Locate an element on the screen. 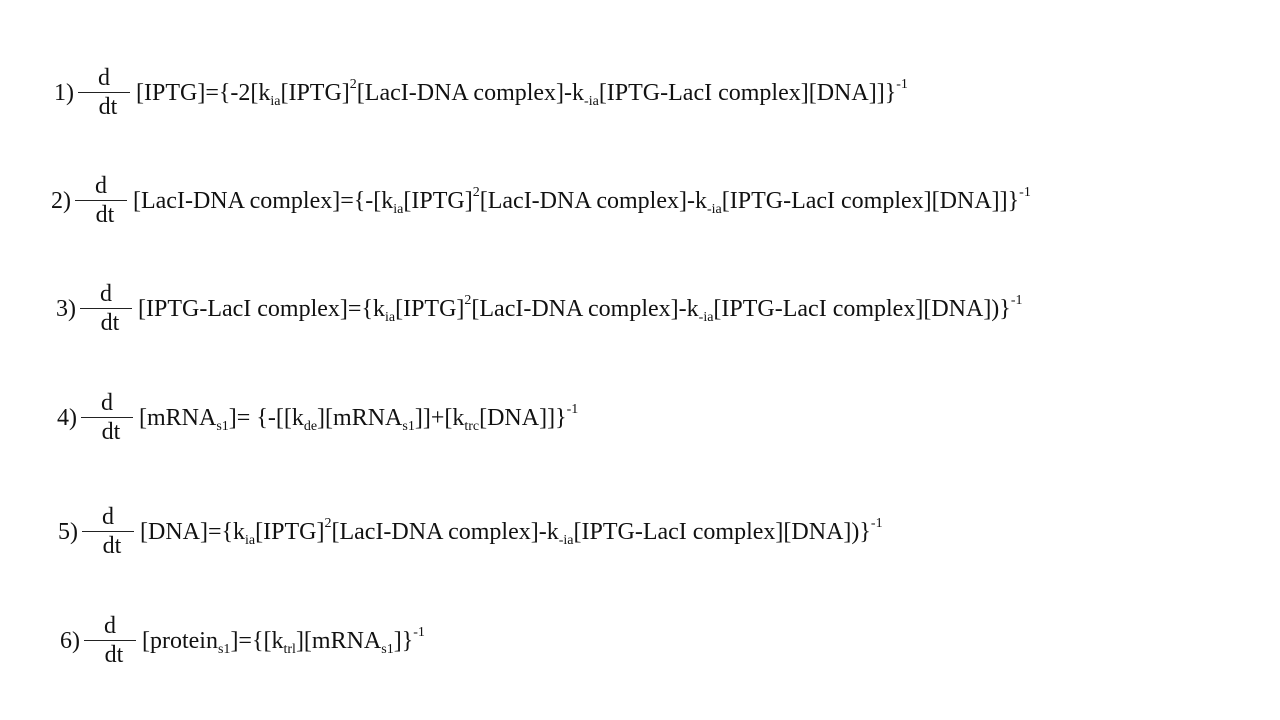  expression-text: [IPTG]={-2[k is located at coordinates (203, 92).